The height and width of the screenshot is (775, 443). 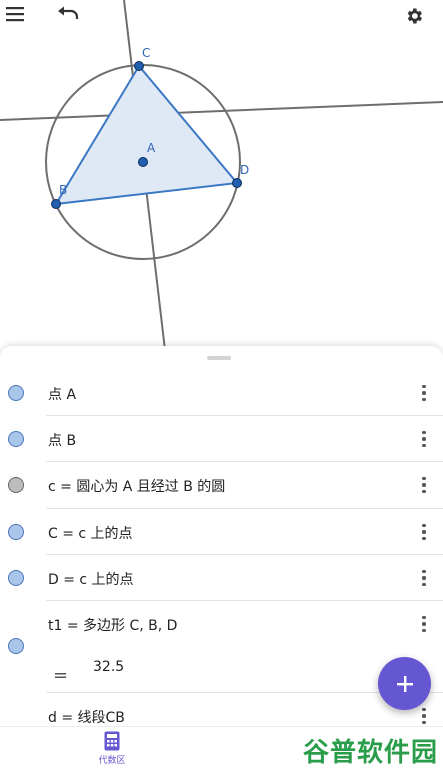 What do you see at coordinates (221, 578) in the screenshot?
I see `algebra-row-point-d: D = c 上的点` at bounding box center [221, 578].